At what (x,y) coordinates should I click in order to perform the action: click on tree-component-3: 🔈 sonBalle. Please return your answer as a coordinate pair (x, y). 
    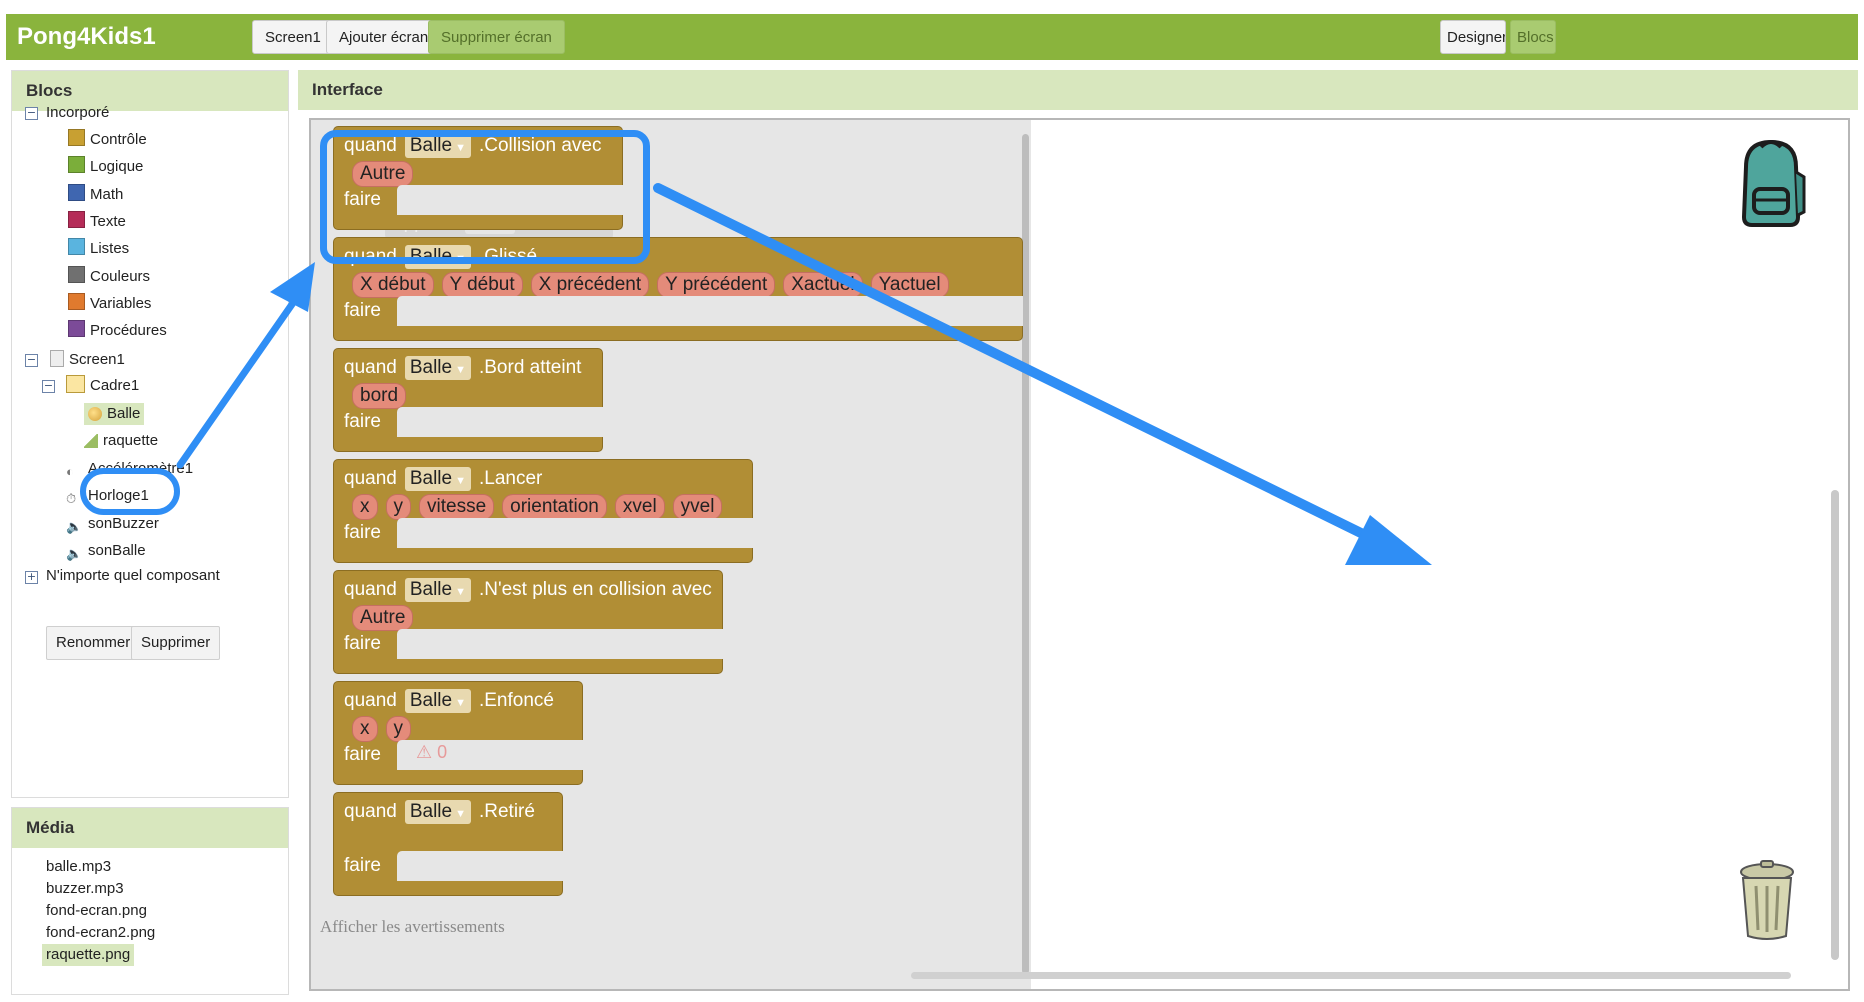
    Looking at the image, I should click on (106, 551).